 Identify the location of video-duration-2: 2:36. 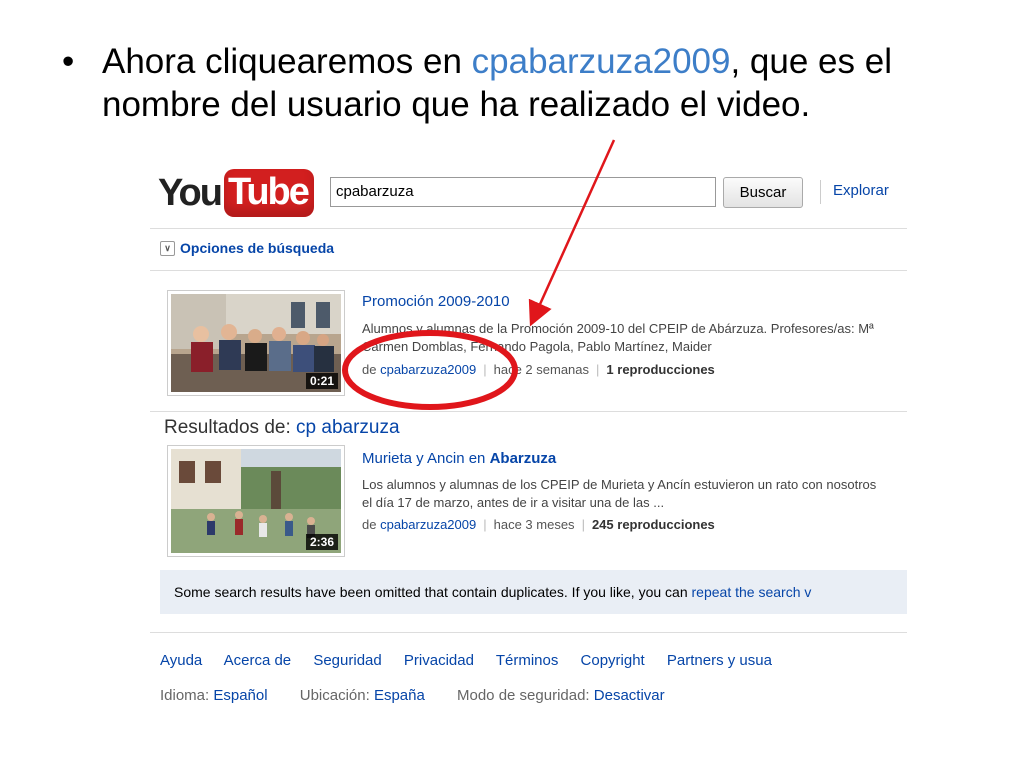
(321, 542).